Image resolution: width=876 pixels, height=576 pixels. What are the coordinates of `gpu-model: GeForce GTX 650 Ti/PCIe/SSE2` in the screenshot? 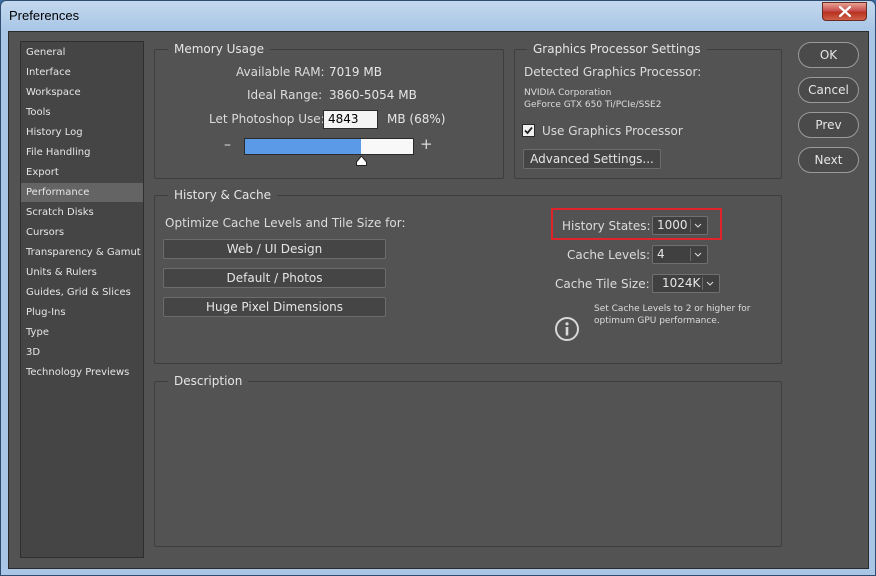 It's located at (593, 105).